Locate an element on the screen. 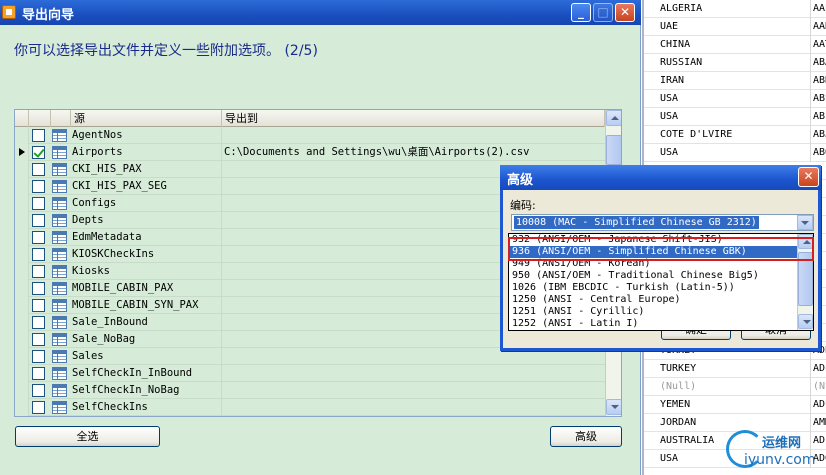 This screenshot has height=475, width=826. chevron-down-icon is located at coordinates (805, 222).